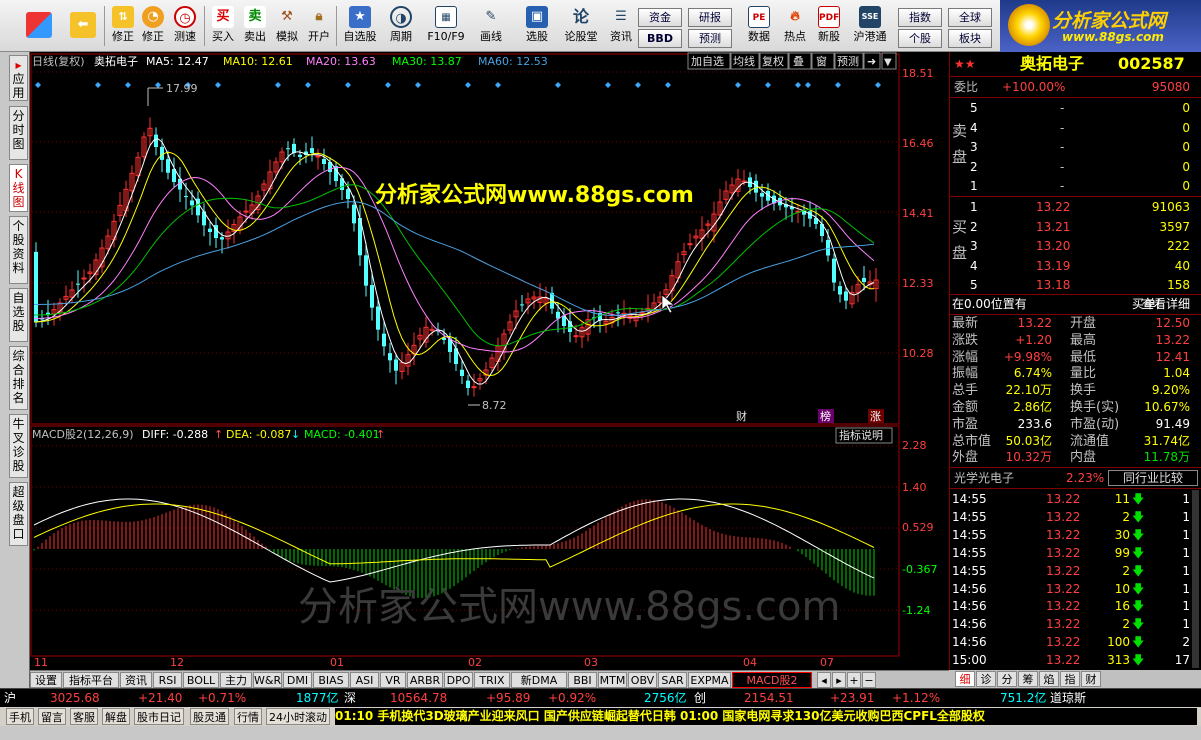 This screenshot has height=740, width=1201. Describe the element at coordinates (984, 478) in the screenshot. I see `industry-name: 光学光电子` at that location.